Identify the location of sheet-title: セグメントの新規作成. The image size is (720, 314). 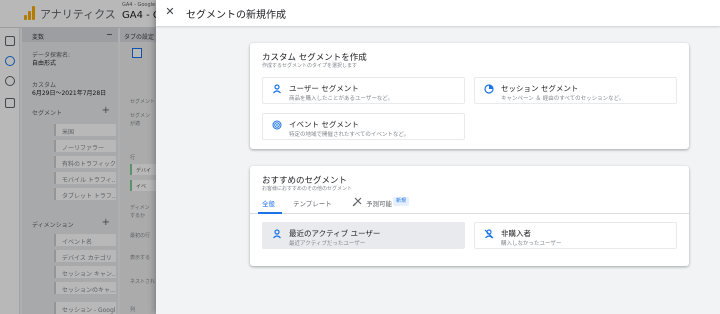
(236, 15).